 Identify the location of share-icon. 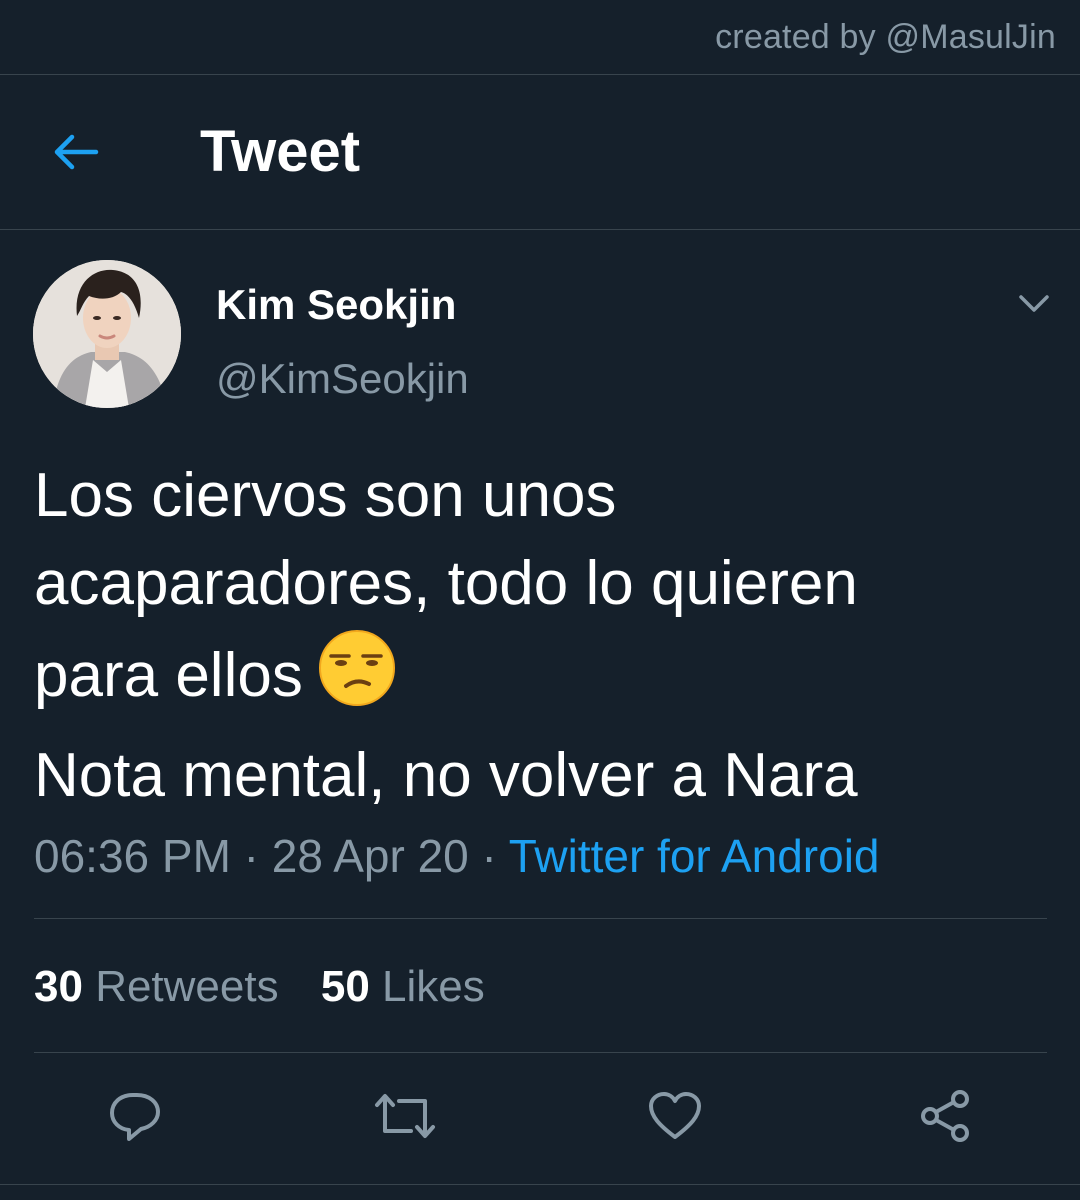
(945, 1116).